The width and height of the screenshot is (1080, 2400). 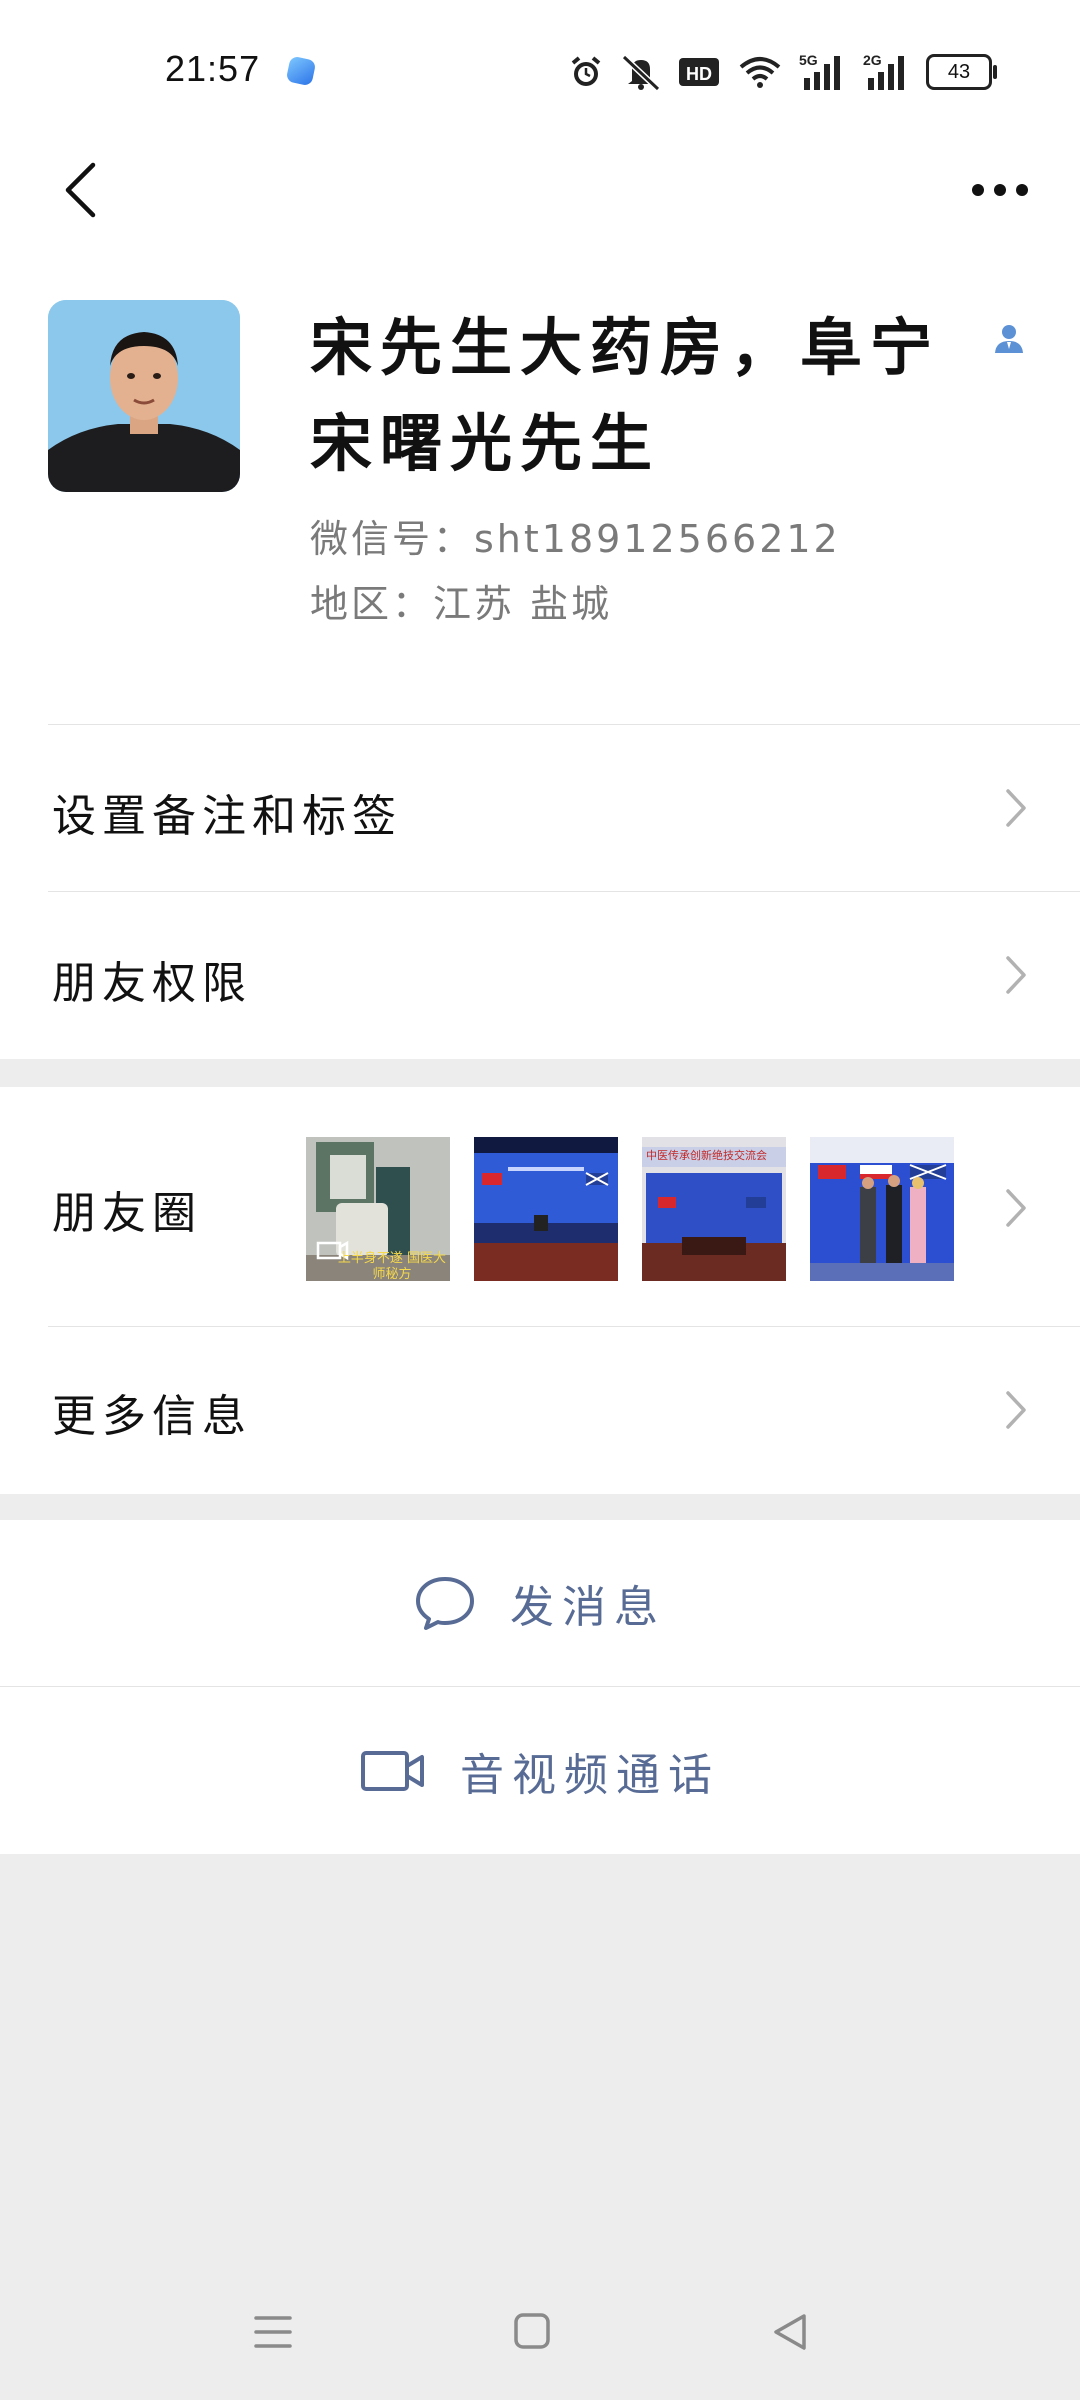 I want to click on remark-tags-label: 设置备注和标签, so click(x=227, y=816).